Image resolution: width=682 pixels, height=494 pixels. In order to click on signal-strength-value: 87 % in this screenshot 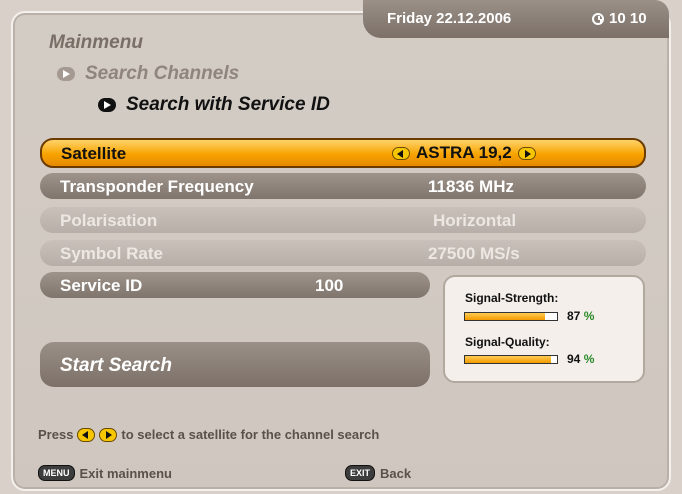, I will do `click(581, 316)`.